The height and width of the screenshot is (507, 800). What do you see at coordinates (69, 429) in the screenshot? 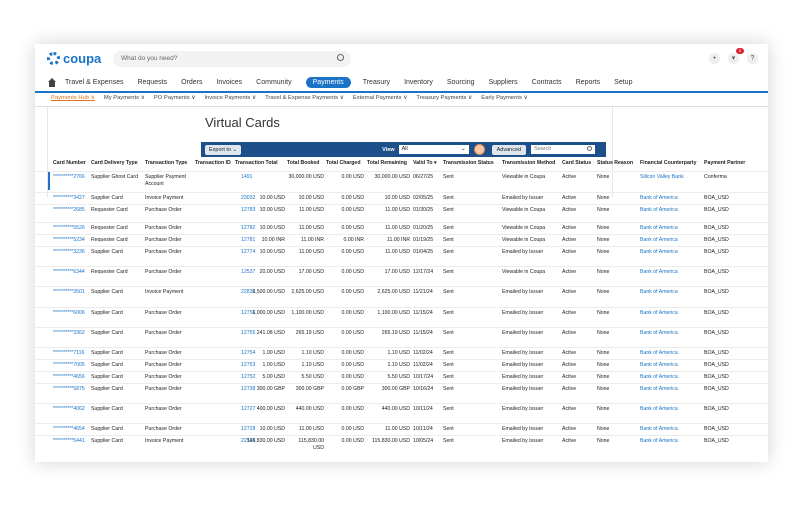
I see `table-cell: **********4654` at bounding box center [69, 429].